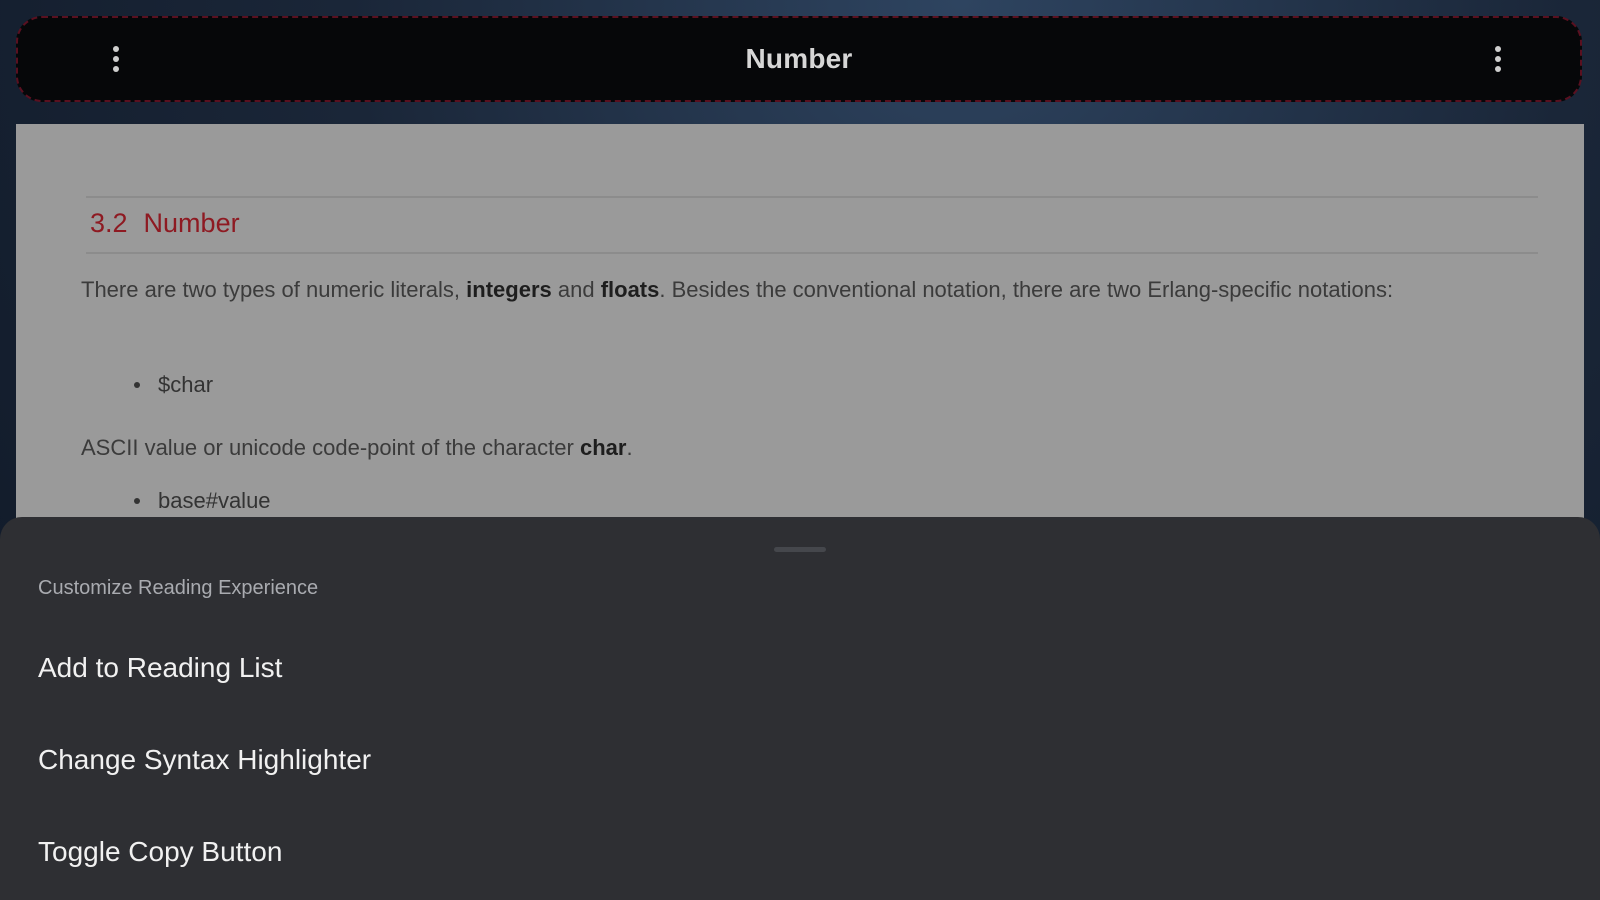 The height and width of the screenshot is (900, 1600). I want to click on toggle-copy-button-item: Toggle Copy Button, so click(800, 852).